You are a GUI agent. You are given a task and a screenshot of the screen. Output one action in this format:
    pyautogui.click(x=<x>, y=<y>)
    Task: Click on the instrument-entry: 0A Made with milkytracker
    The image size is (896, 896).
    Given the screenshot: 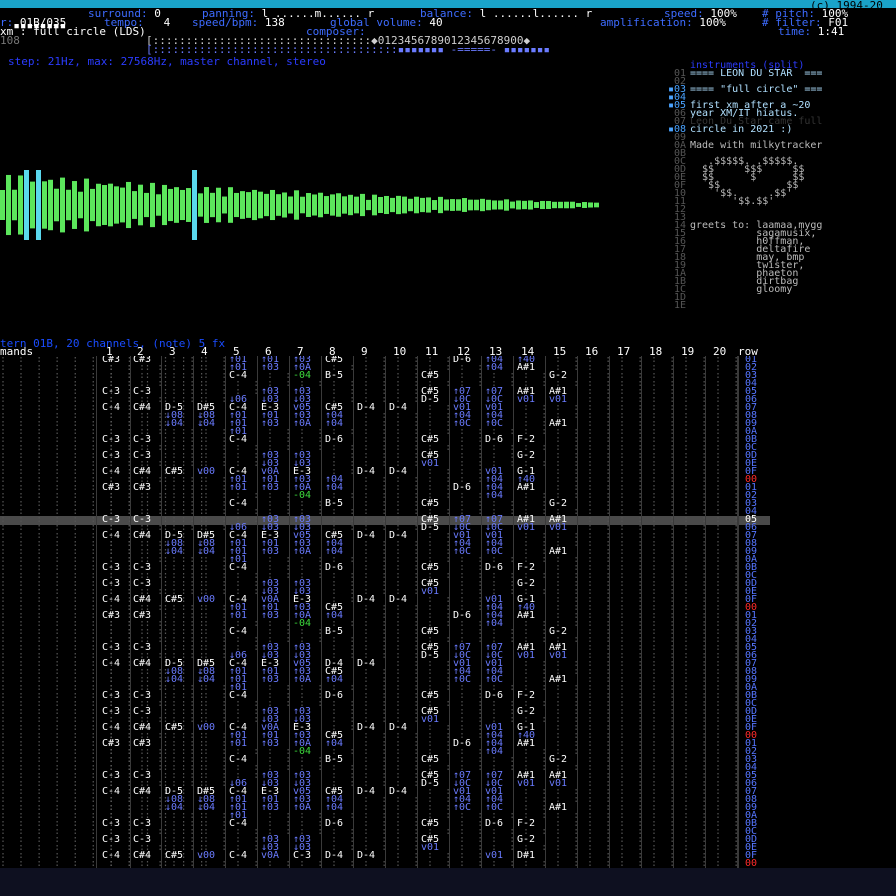 What is the action you would take?
    pyautogui.click(x=782, y=146)
    